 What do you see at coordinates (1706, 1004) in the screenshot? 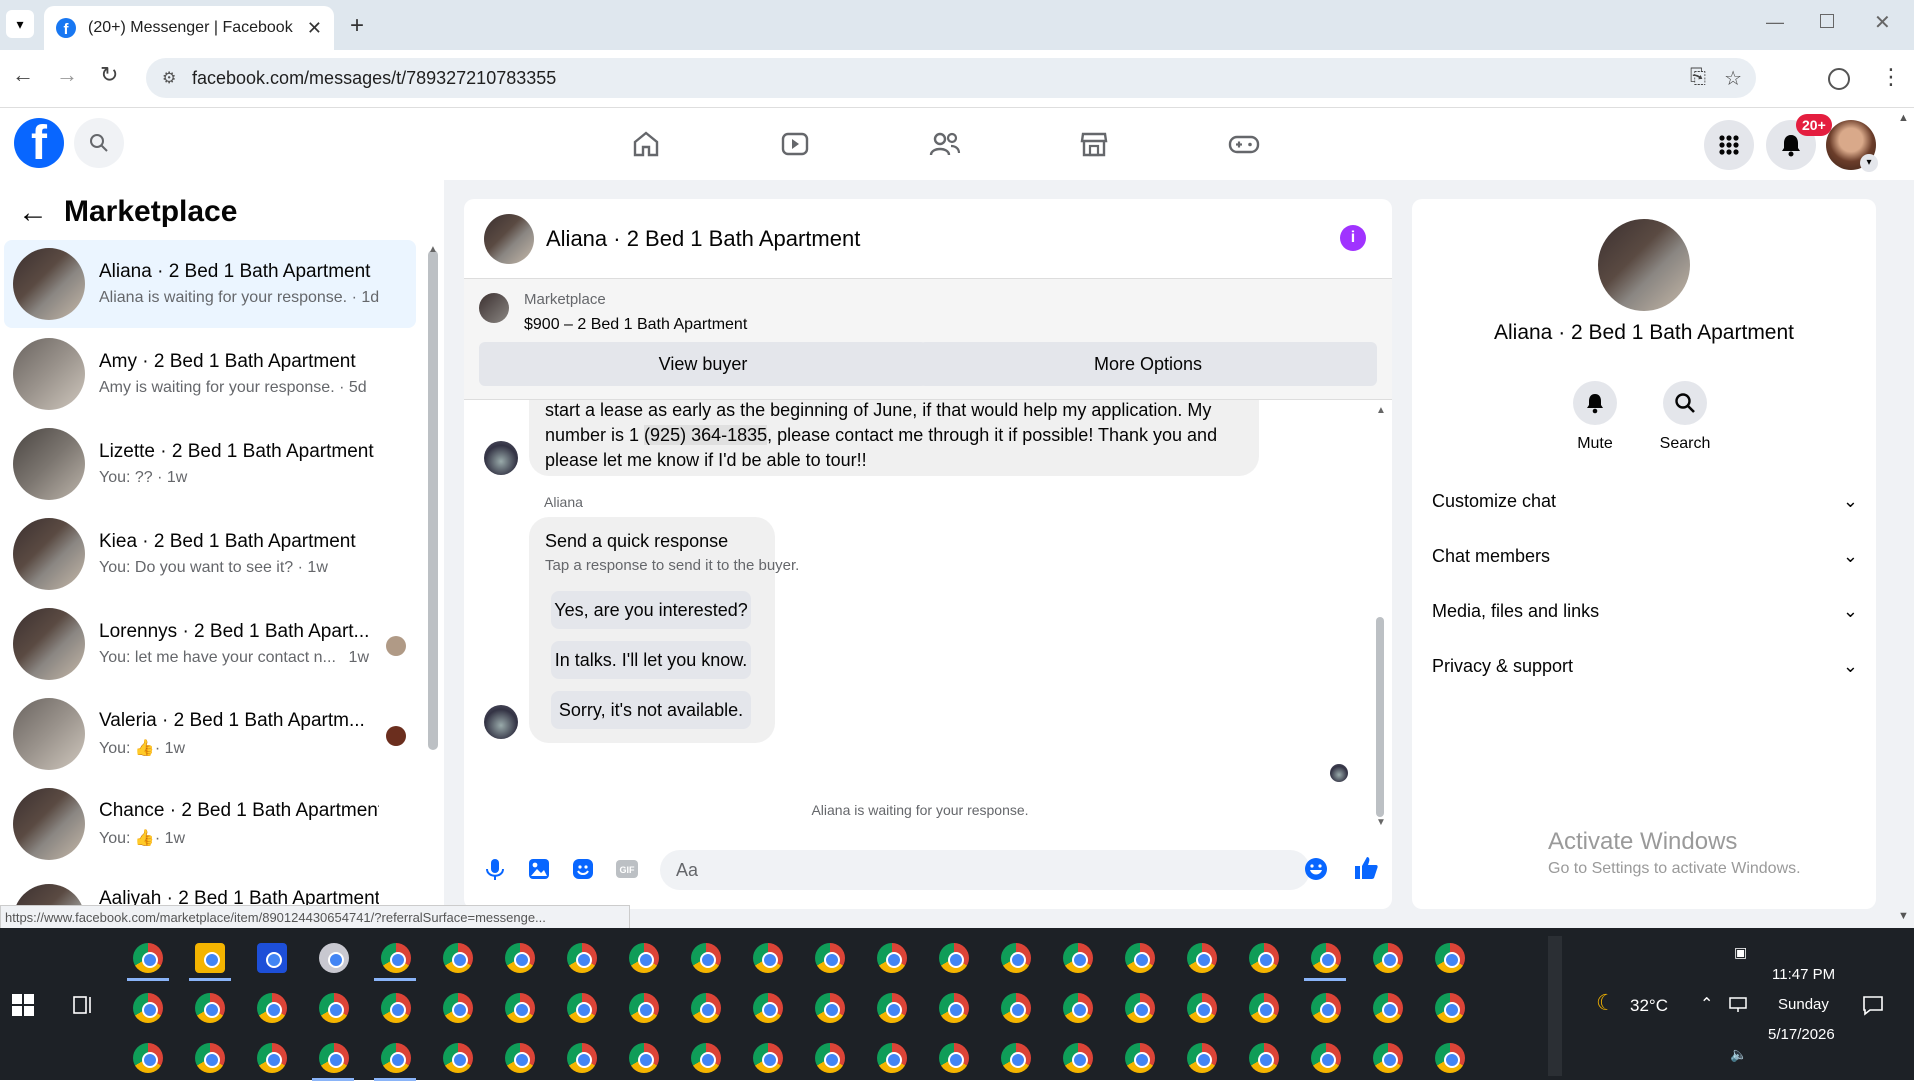
I see `tray-chevron-up-icon: ⌃` at bounding box center [1706, 1004].